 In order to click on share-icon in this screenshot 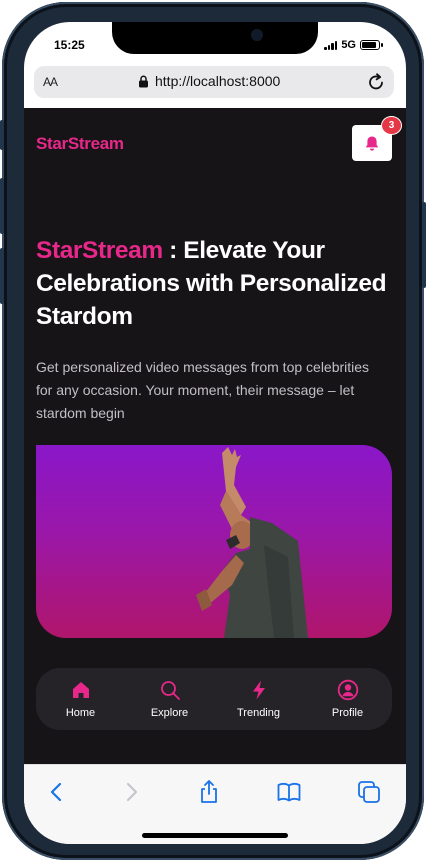, I will do `click(209, 792)`.